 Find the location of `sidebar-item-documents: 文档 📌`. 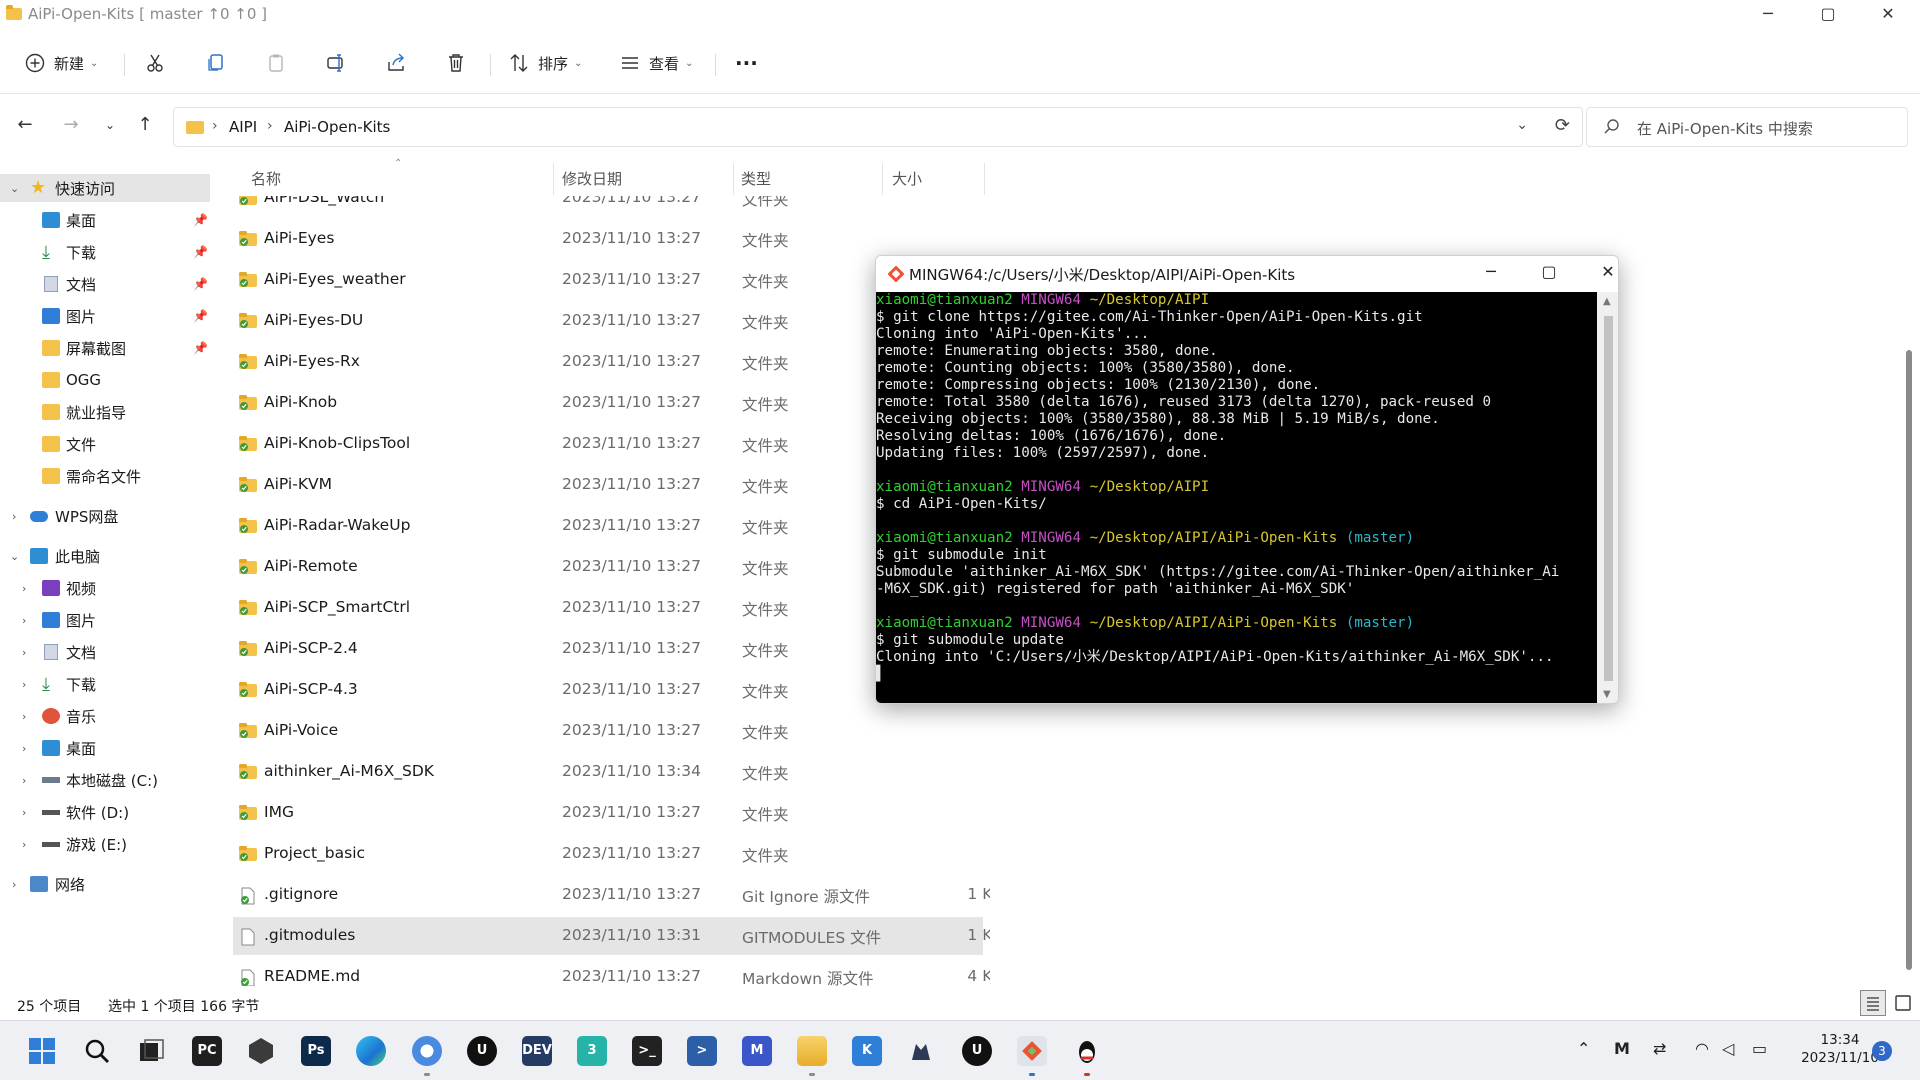

sidebar-item-documents: 文档 📌 is located at coordinates (105, 284).